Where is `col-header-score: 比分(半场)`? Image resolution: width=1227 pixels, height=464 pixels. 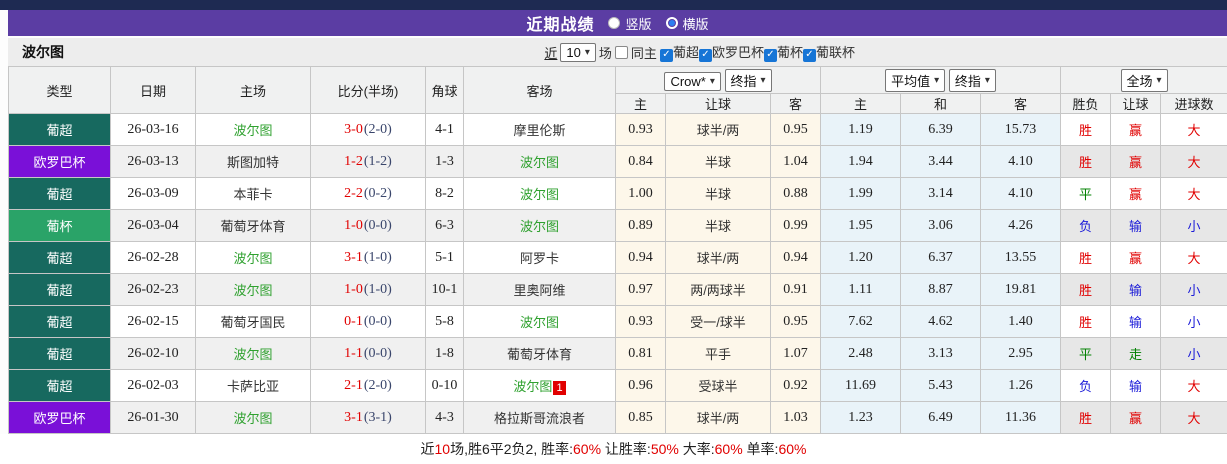 col-header-score: 比分(半场) is located at coordinates (368, 90).